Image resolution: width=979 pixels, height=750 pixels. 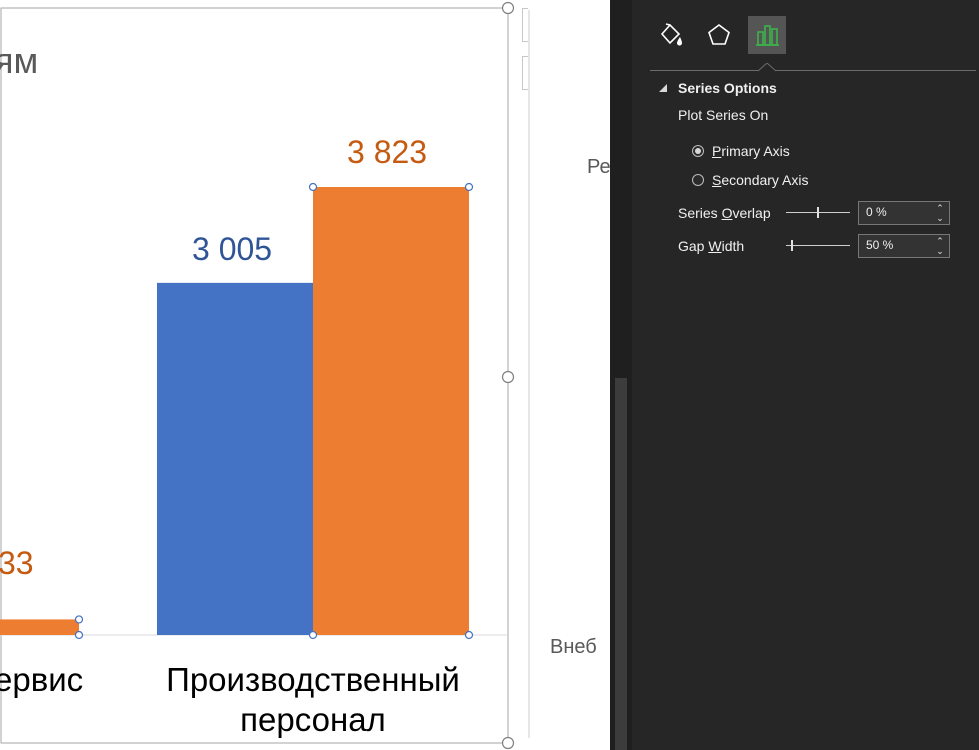 I want to click on background-chart: Ре Внеб, so click(x=569, y=375).